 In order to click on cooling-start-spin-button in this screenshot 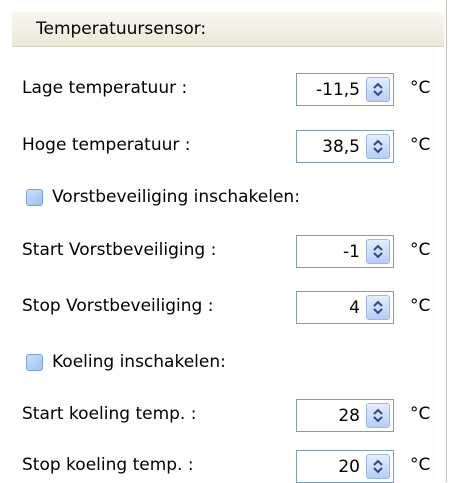, I will do `click(378, 415)`.